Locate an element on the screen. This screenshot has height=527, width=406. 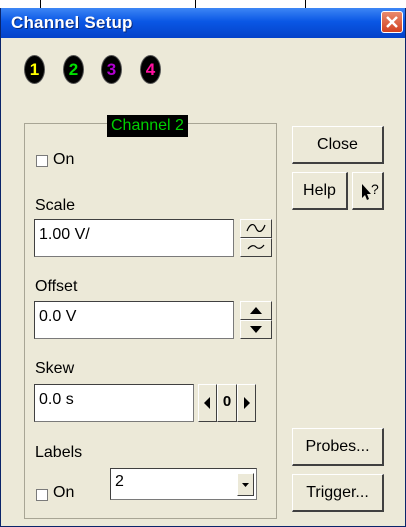
labels-on-label: On is located at coordinates (64, 492).